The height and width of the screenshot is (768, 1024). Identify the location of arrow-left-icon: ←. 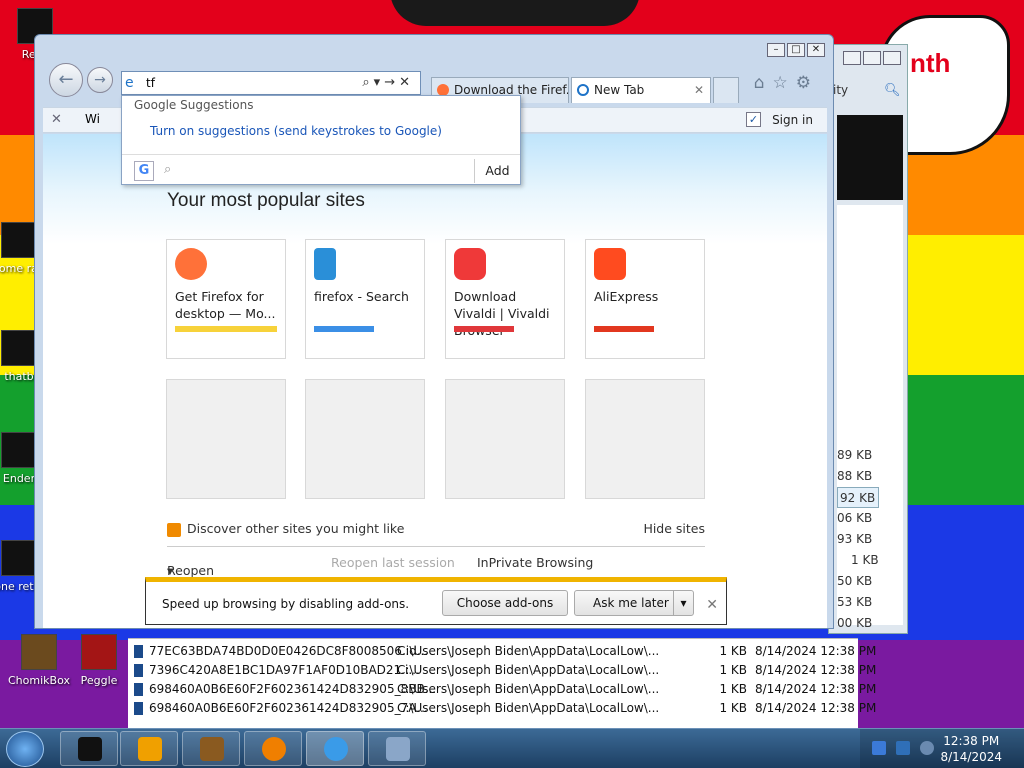
(66, 79).